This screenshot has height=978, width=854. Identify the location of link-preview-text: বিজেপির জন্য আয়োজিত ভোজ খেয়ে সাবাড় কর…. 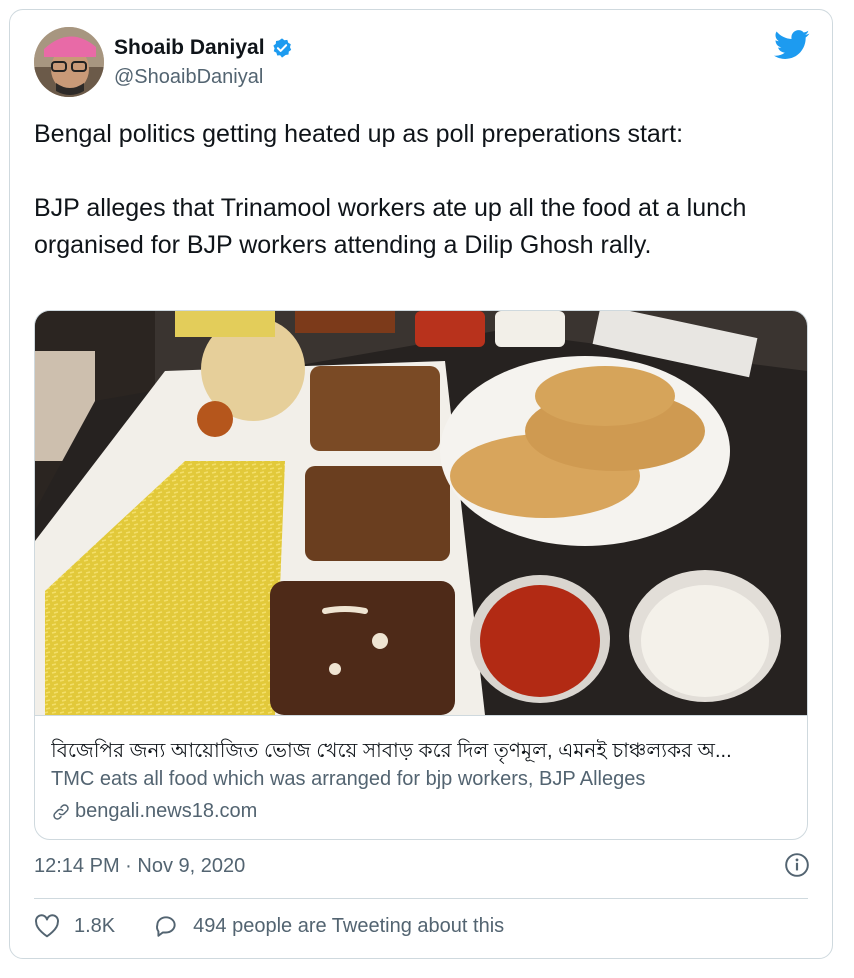
(421, 777).